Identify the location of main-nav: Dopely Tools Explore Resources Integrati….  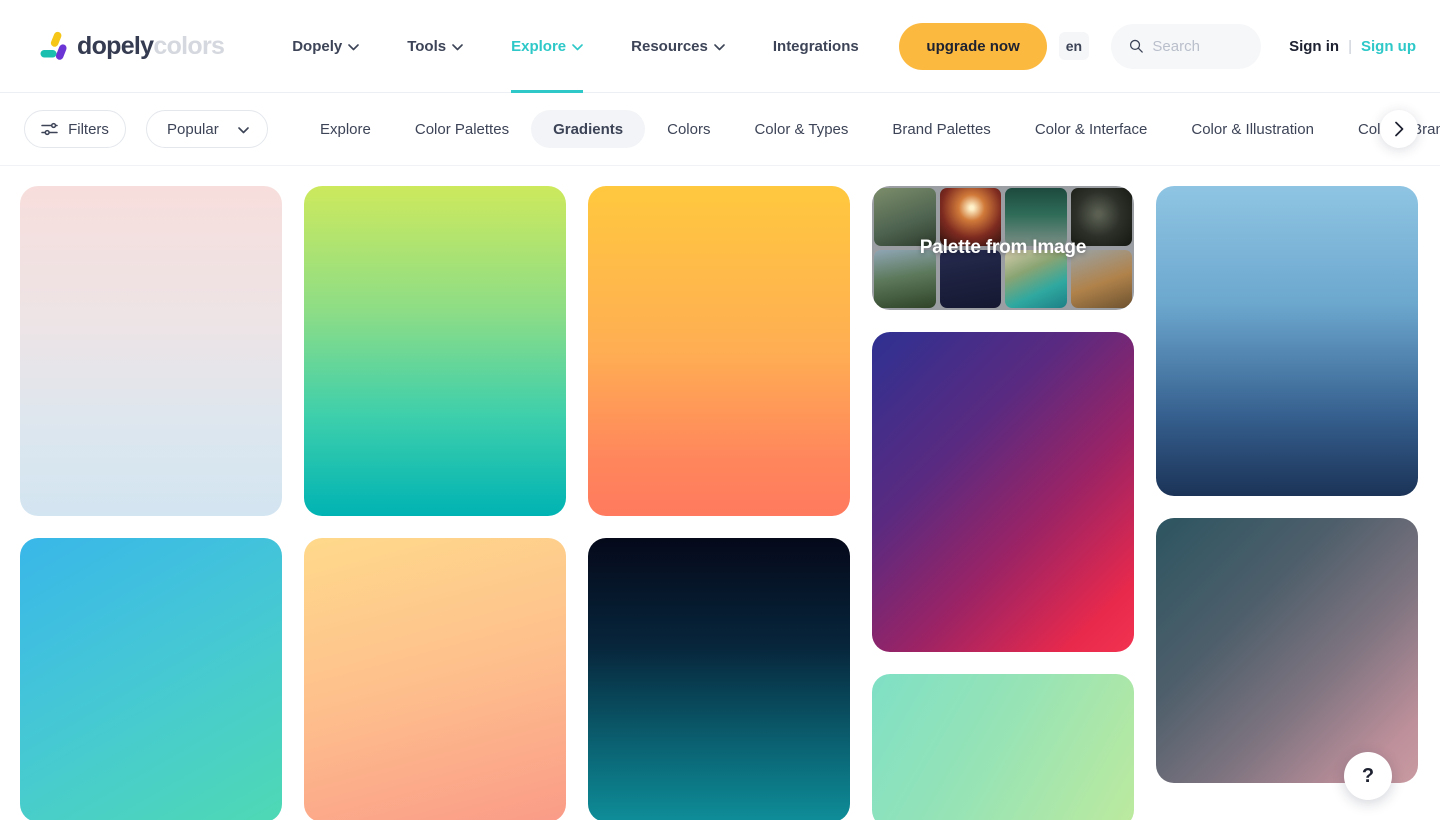
(575, 46).